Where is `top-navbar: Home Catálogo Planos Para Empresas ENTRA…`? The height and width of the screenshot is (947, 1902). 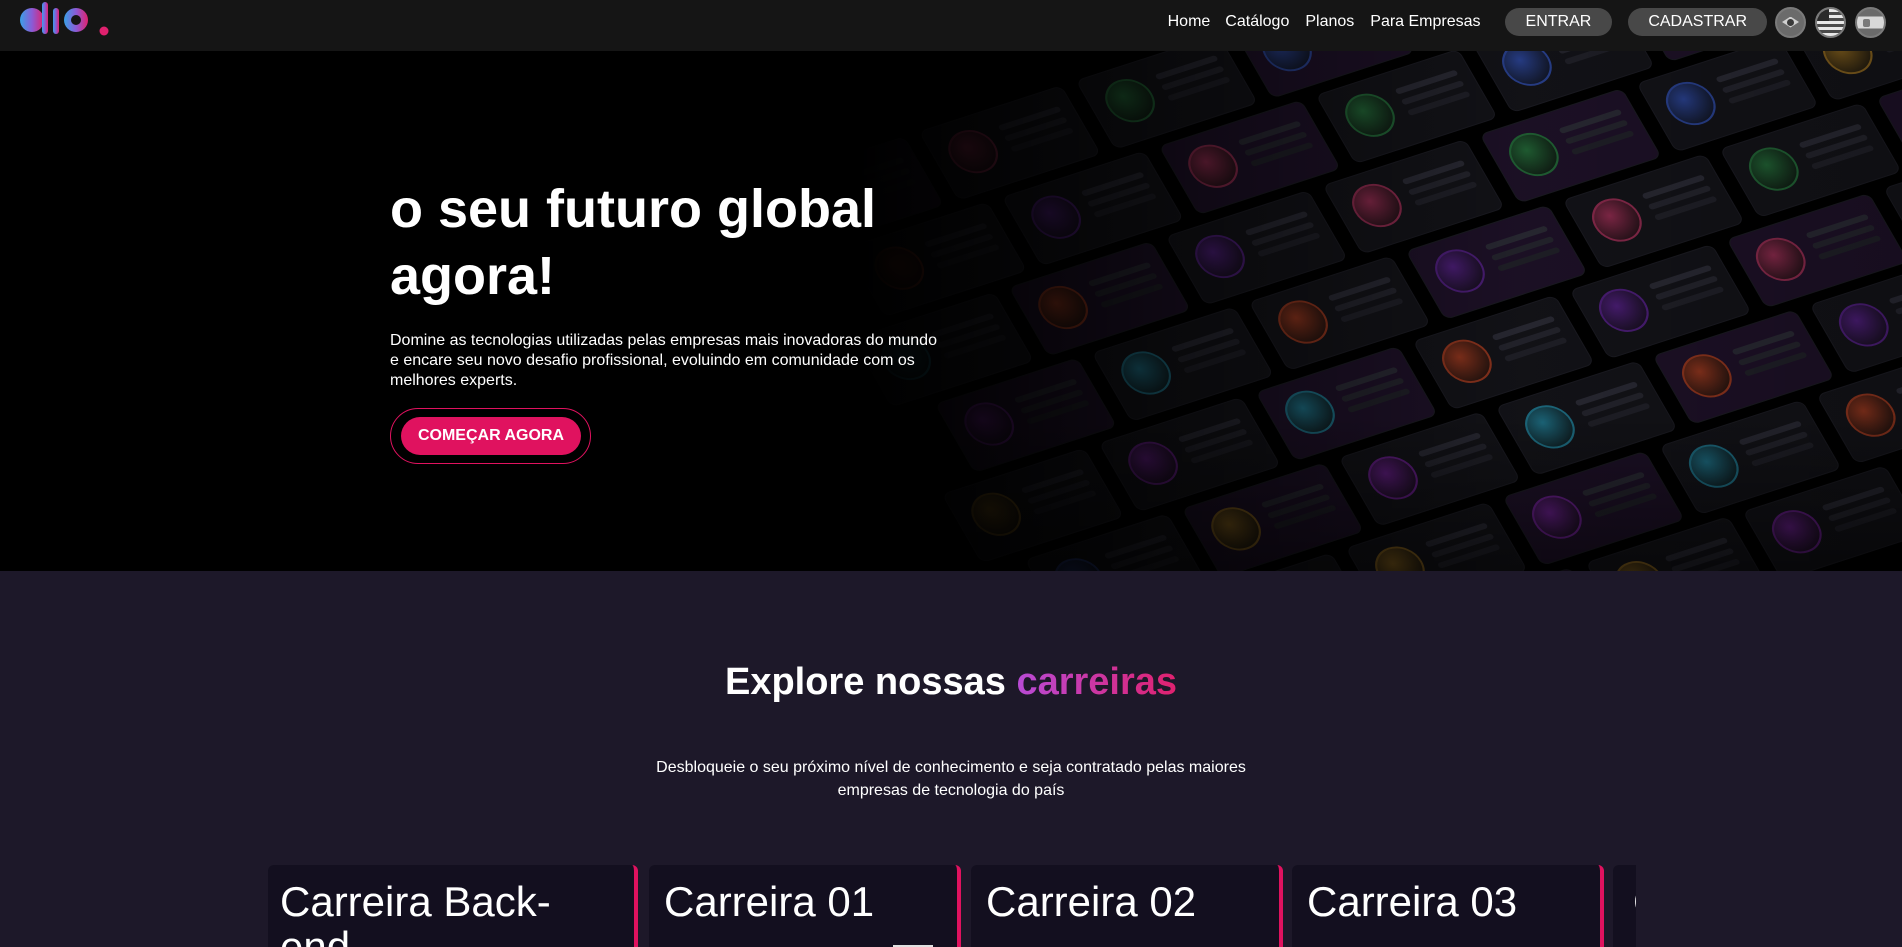
top-navbar: Home Catálogo Planos Para Empresas ENTRA… is located at coordinates (951, 25).